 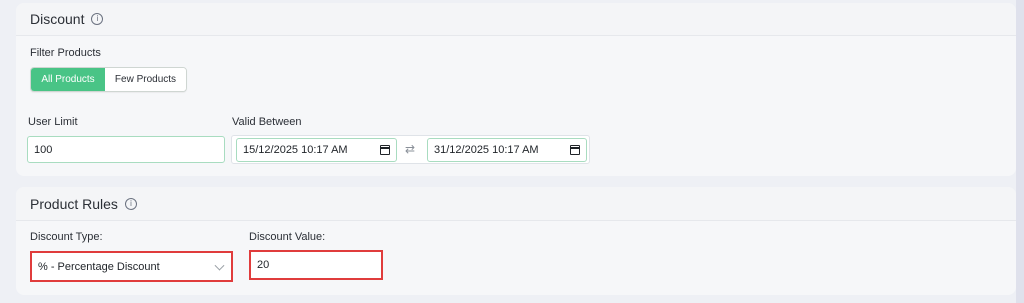 I want to click on valid-from-input: 15/12/2025 10:17 AM, so click(x=316, y=150).